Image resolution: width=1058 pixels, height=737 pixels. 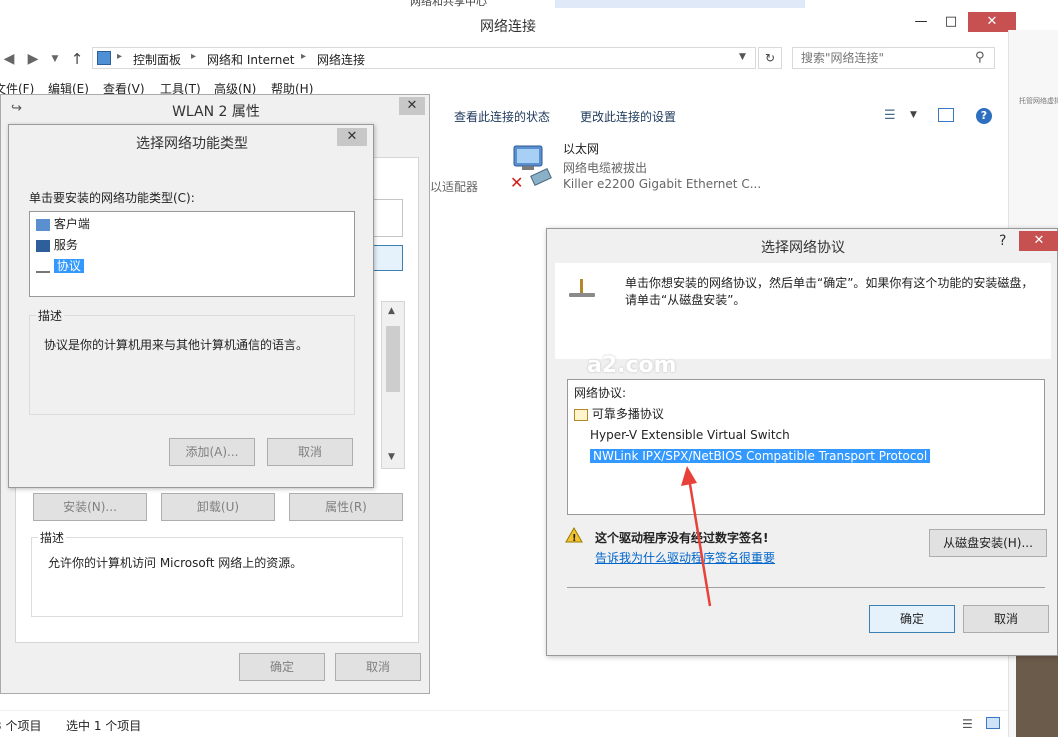 What do you see at coordinates (50, 315) in the screenshot?
I see `feature-description-label: 描述` at bounding box center [50, 315].